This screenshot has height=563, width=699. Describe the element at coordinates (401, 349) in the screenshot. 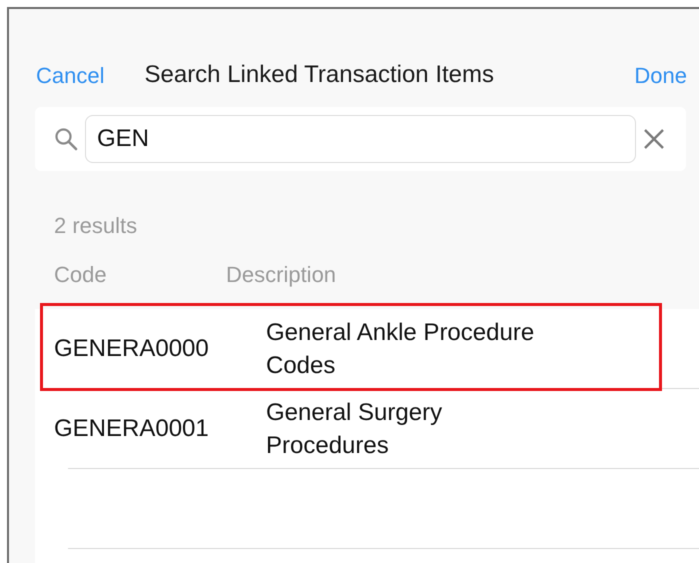

I see `description-cell-text: General Ankle Procedure Codes` at that location.